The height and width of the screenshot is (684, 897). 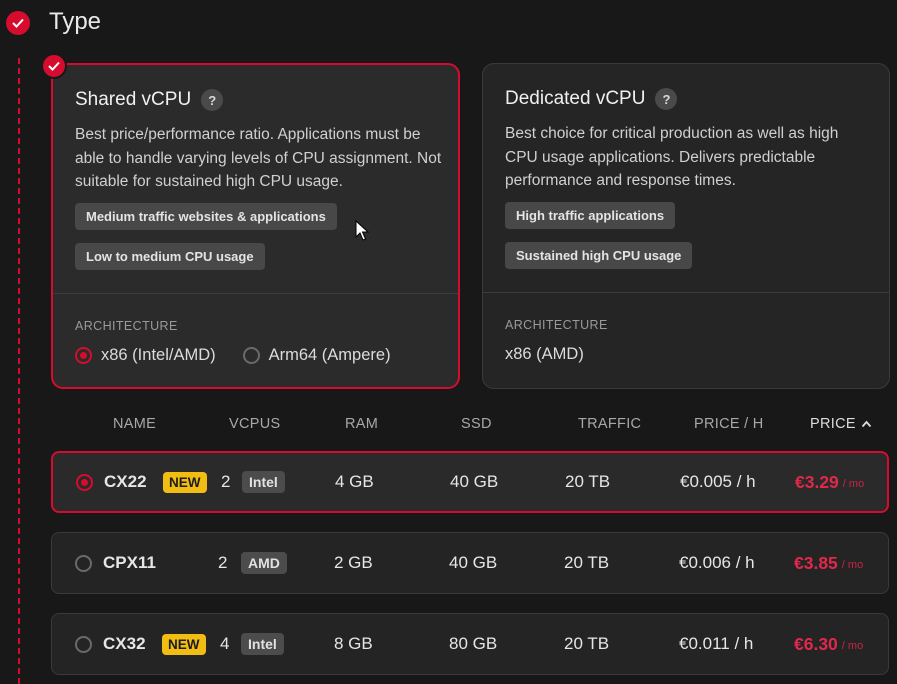 What do you see at coordinates (18, 23) in the screenshot?
I see `step-complete-check-icon` at bounding box center [18, 23].